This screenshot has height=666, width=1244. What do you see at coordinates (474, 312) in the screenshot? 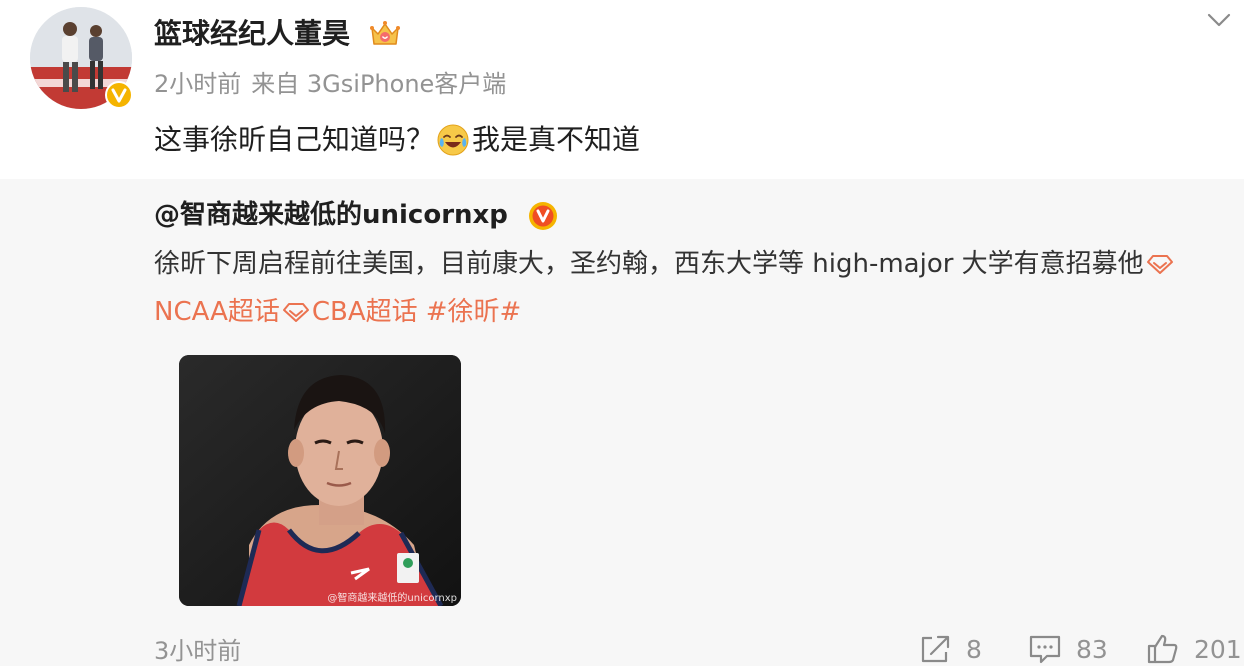
I see `topic-xuxin: #徐昕#` at bounding box center [474, 312].